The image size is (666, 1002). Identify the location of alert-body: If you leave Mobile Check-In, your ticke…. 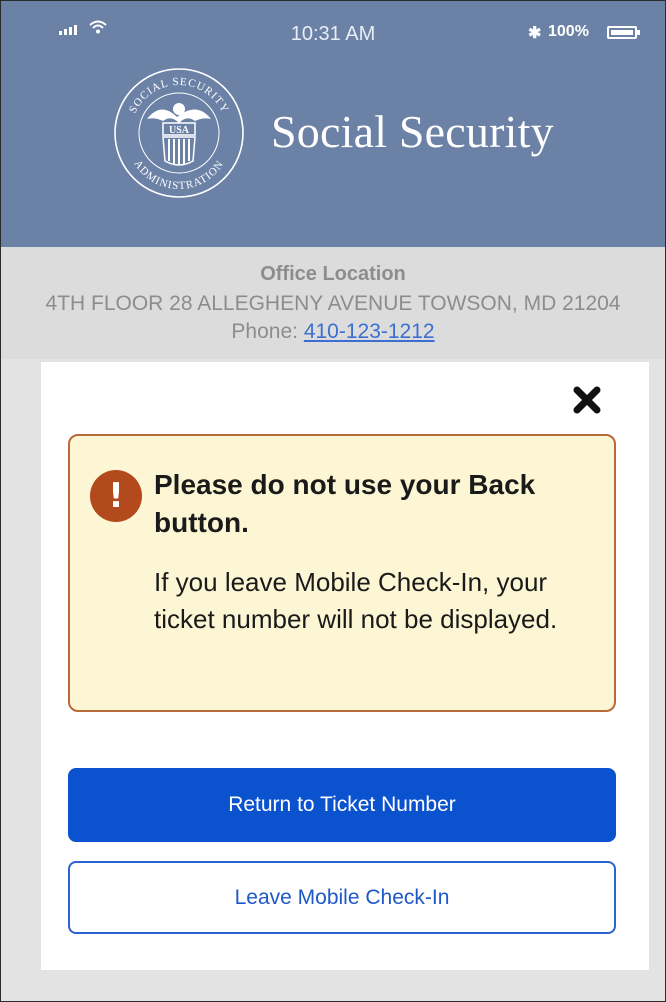
(356, 600).